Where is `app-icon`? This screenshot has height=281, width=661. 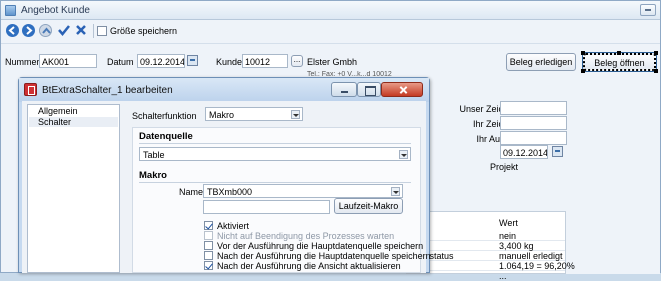
app-icon is located at coordinates (10, 10).